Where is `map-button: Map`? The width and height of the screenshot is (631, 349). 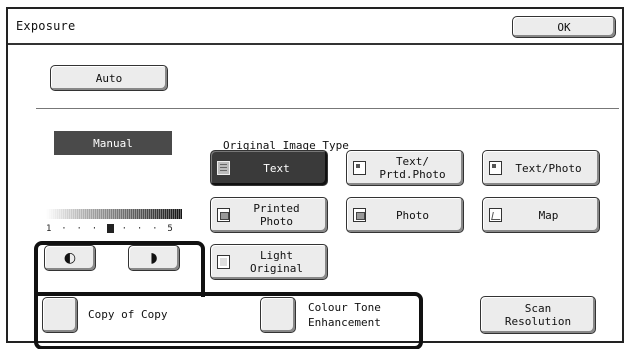 map-button: Map is located at coordinates (541, 215).